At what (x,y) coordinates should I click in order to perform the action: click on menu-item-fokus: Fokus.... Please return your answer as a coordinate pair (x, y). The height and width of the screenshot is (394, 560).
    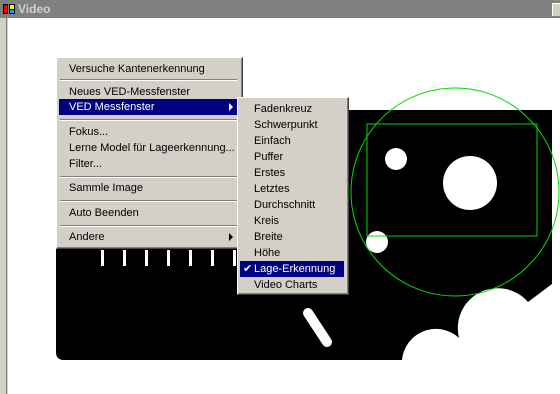
    Looking at the image, I should click on (148, 132).